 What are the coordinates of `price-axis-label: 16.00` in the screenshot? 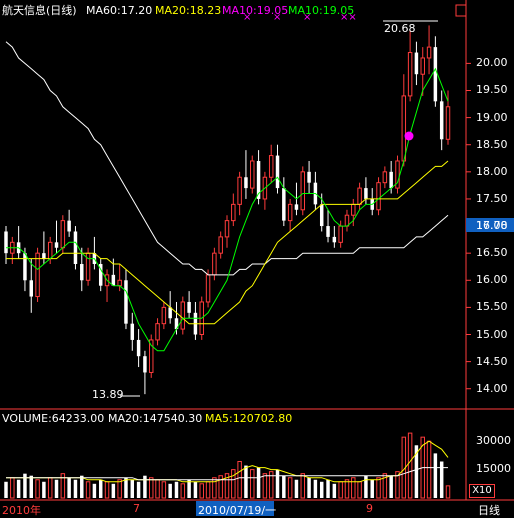 It's located at (492, 280).